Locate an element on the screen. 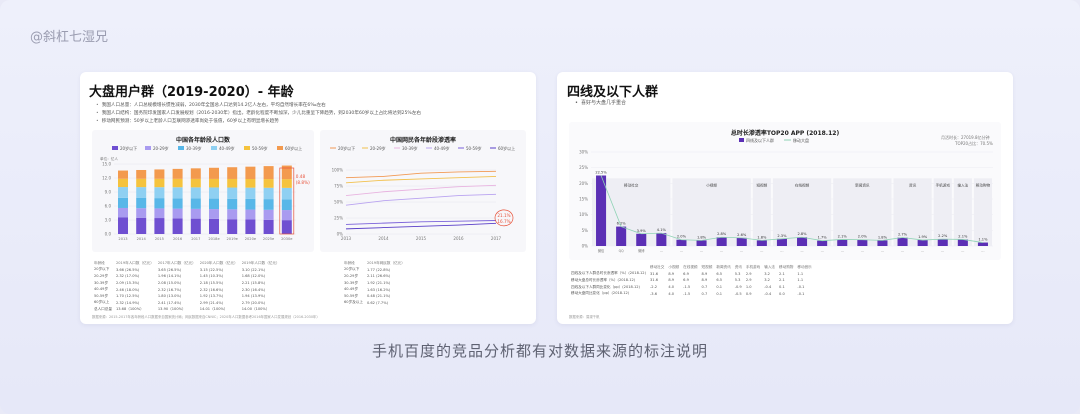  annotation: 16.7% is located at coordinates (503, 221).